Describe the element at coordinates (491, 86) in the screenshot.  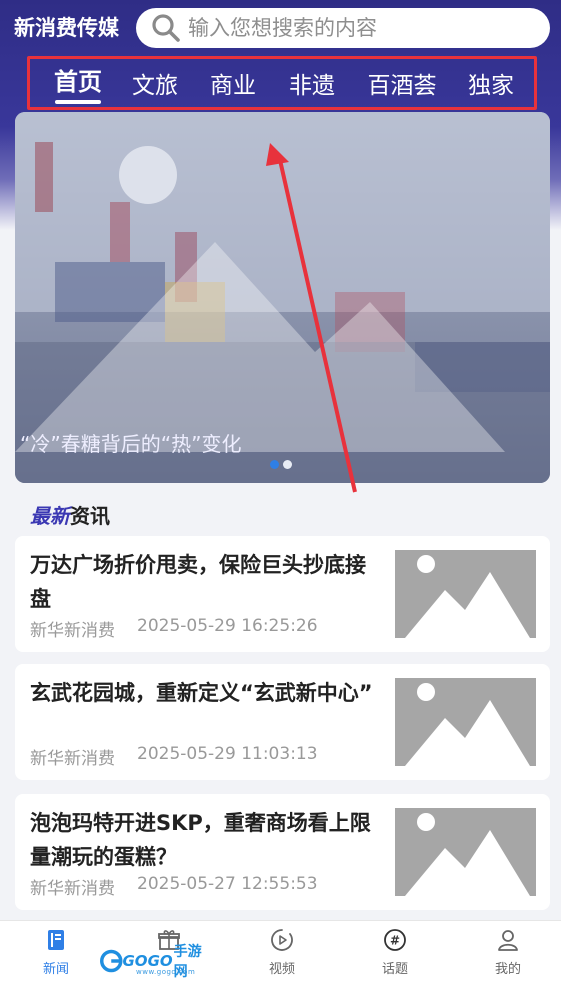
I see `tab-label: 独家` at that location.